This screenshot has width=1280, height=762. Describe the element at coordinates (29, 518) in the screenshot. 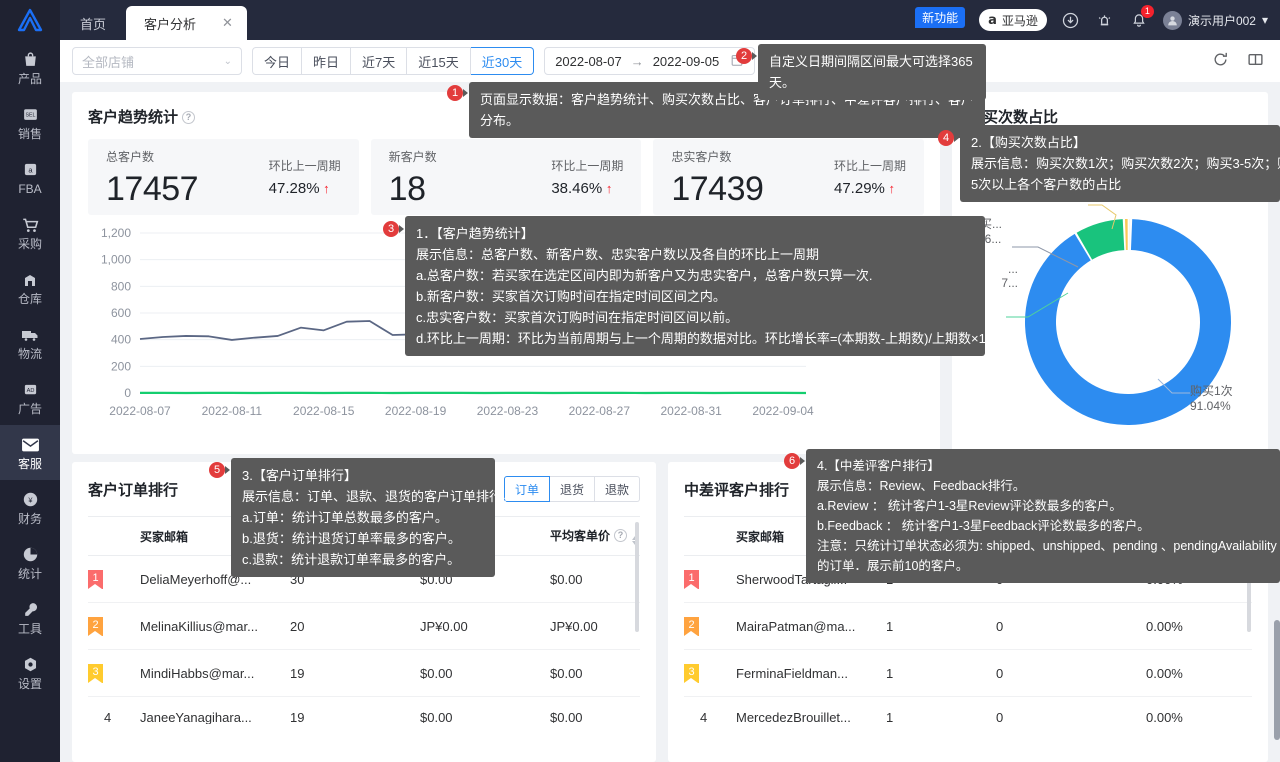

I see `sidebar-item-label: 财务` at that location.